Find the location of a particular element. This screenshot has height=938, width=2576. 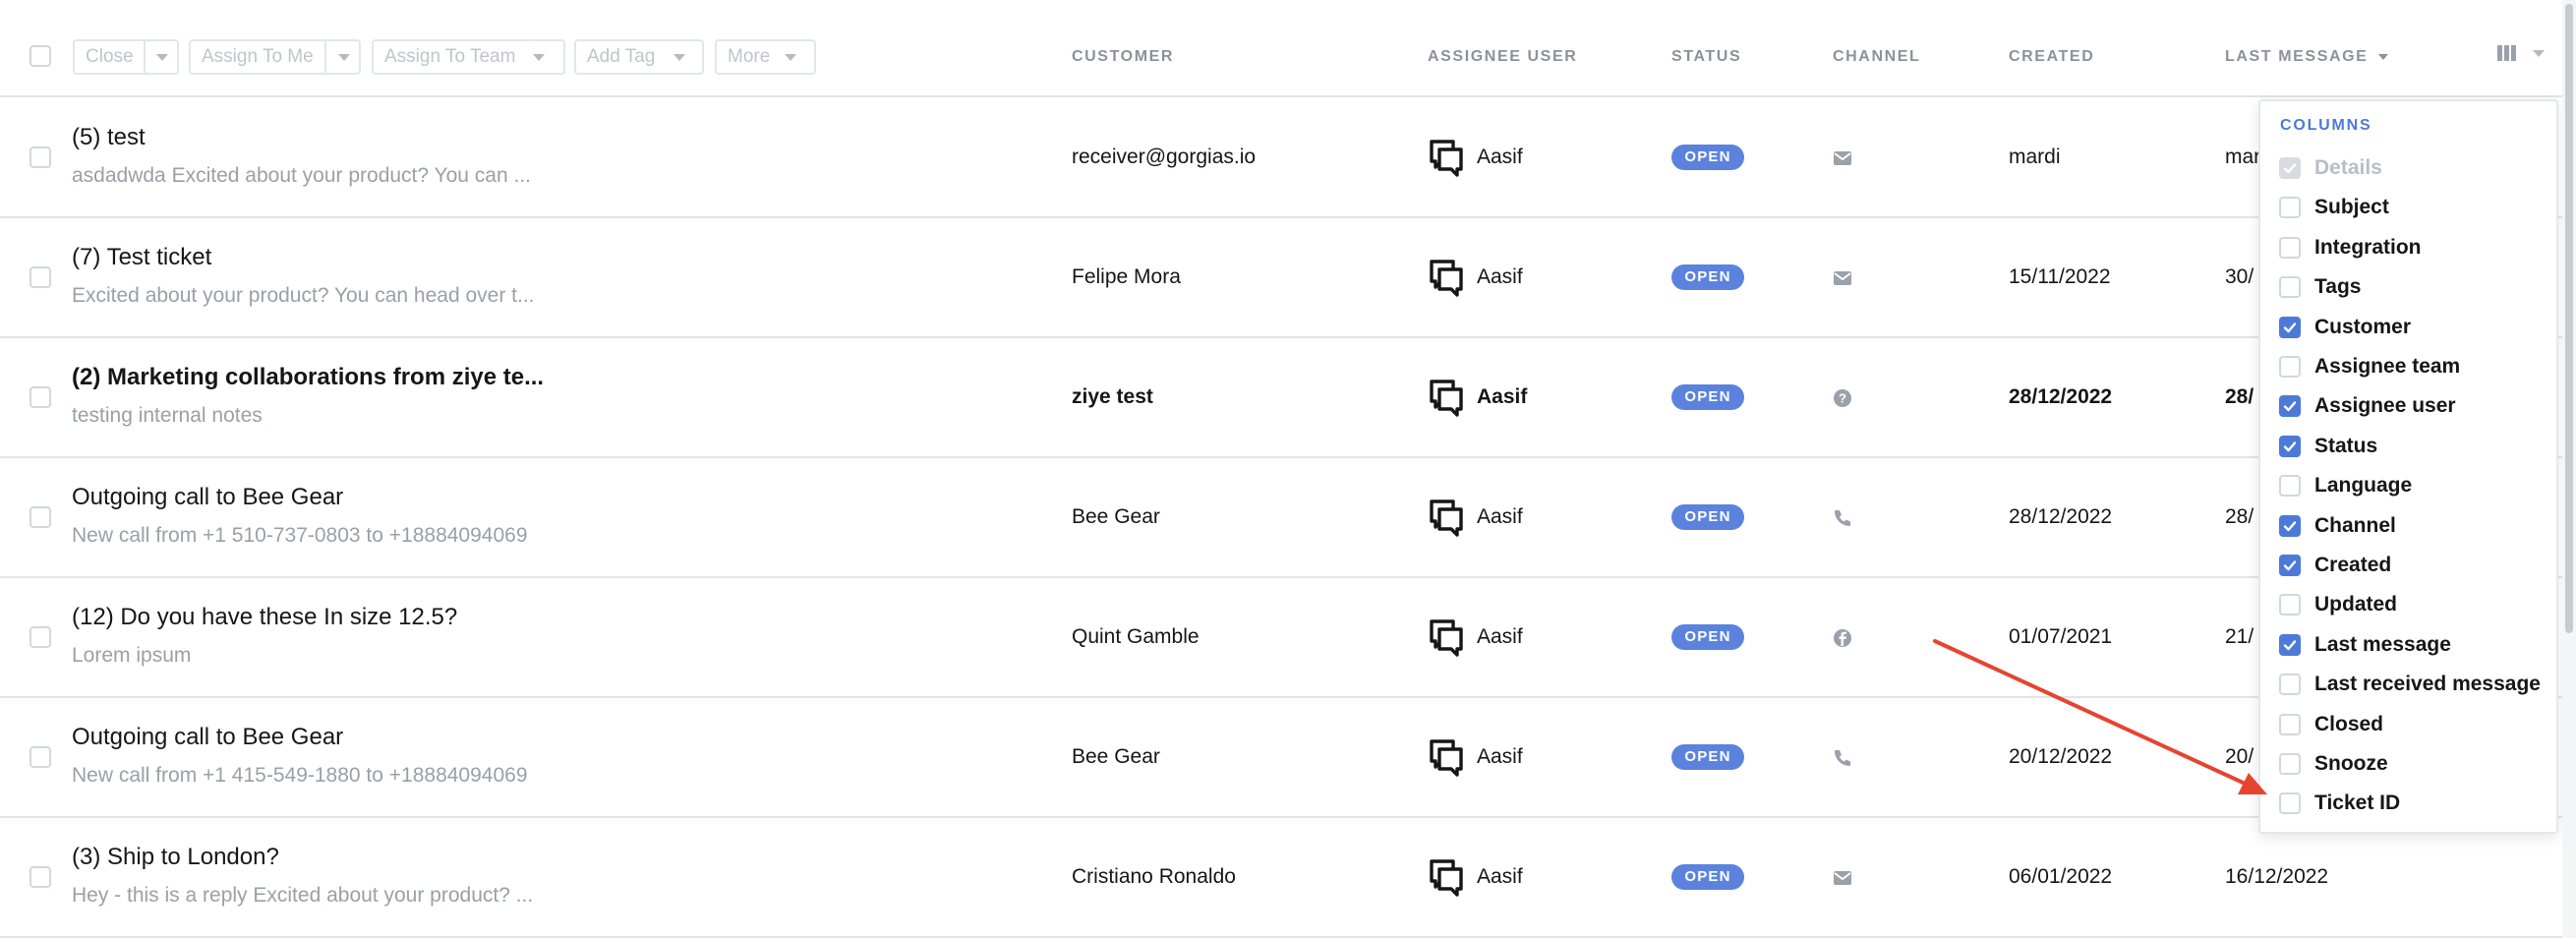

created-cell: 06/01/2022 is located at coordinates (2061, 876).